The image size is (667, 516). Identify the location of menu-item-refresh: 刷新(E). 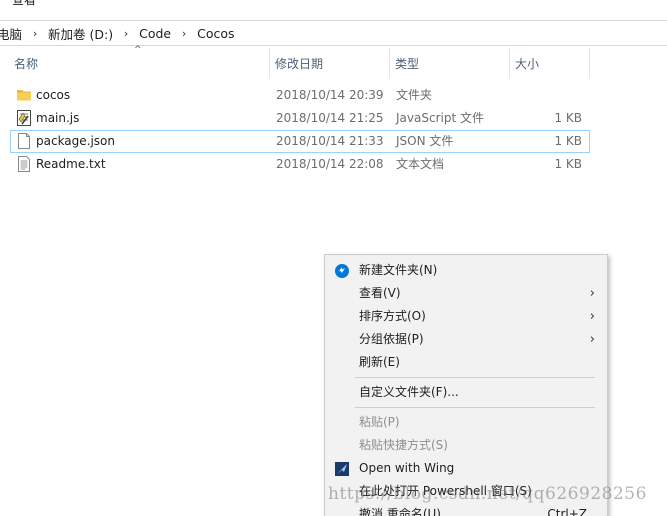
(466, 362).